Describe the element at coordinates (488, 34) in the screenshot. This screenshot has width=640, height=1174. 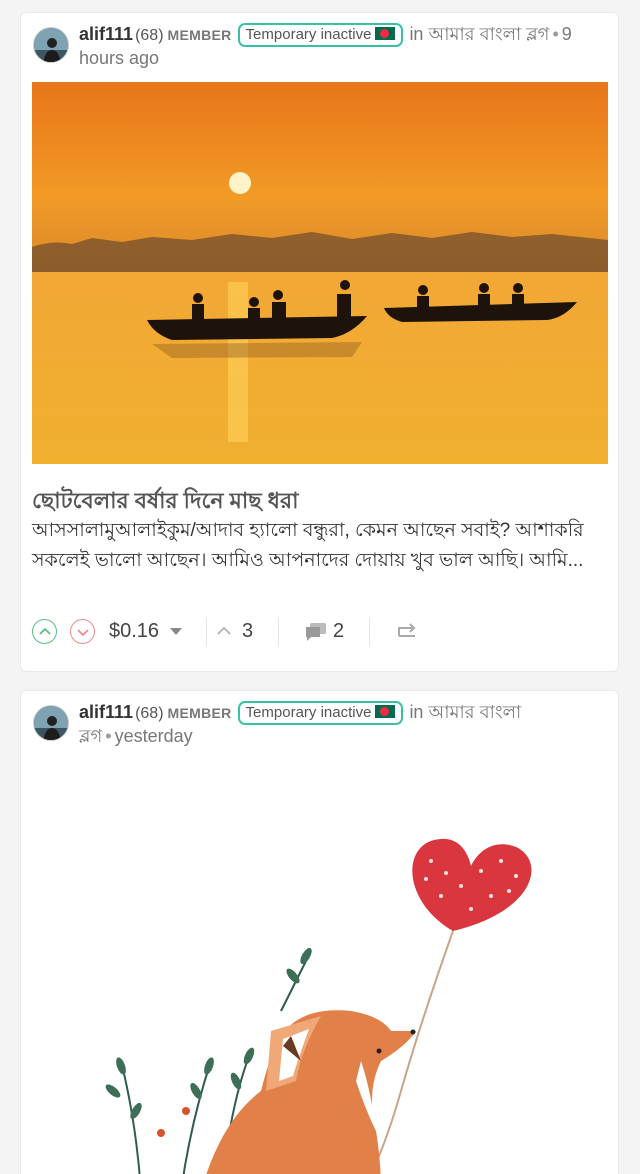
I see `community-link: আমার বাংলা ব্লগ` at that location.